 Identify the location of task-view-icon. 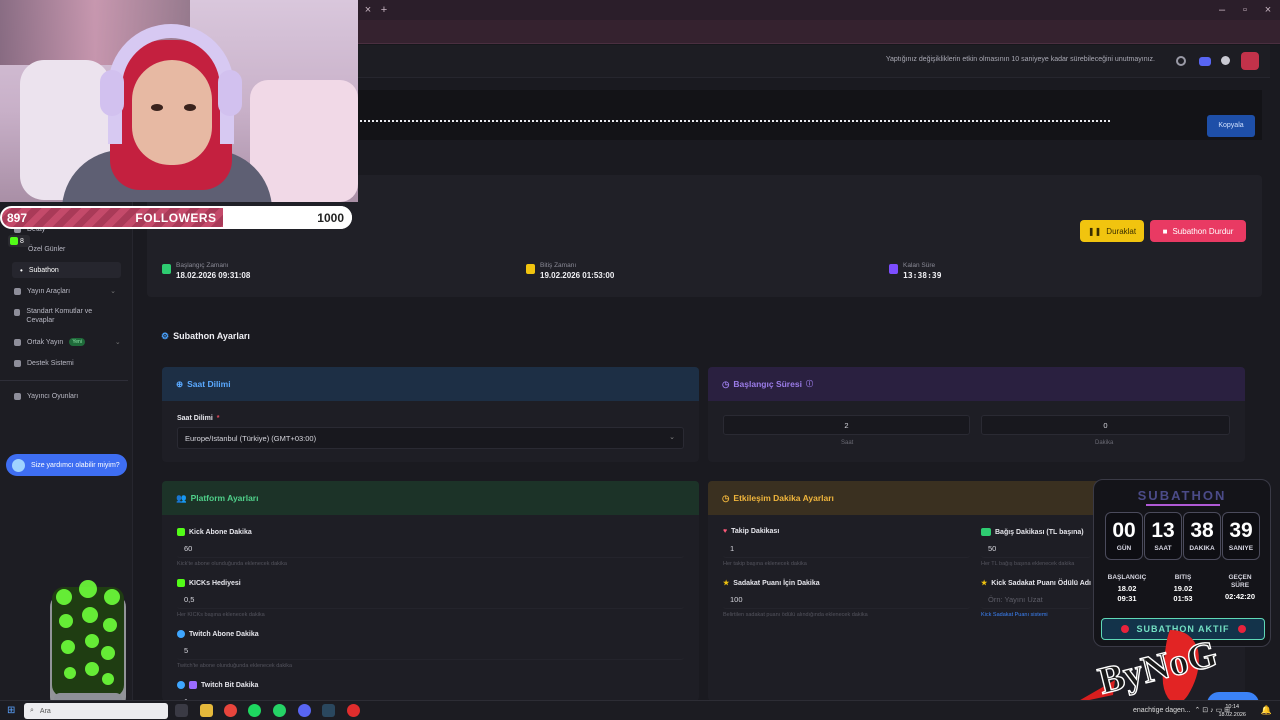
(181, 710).